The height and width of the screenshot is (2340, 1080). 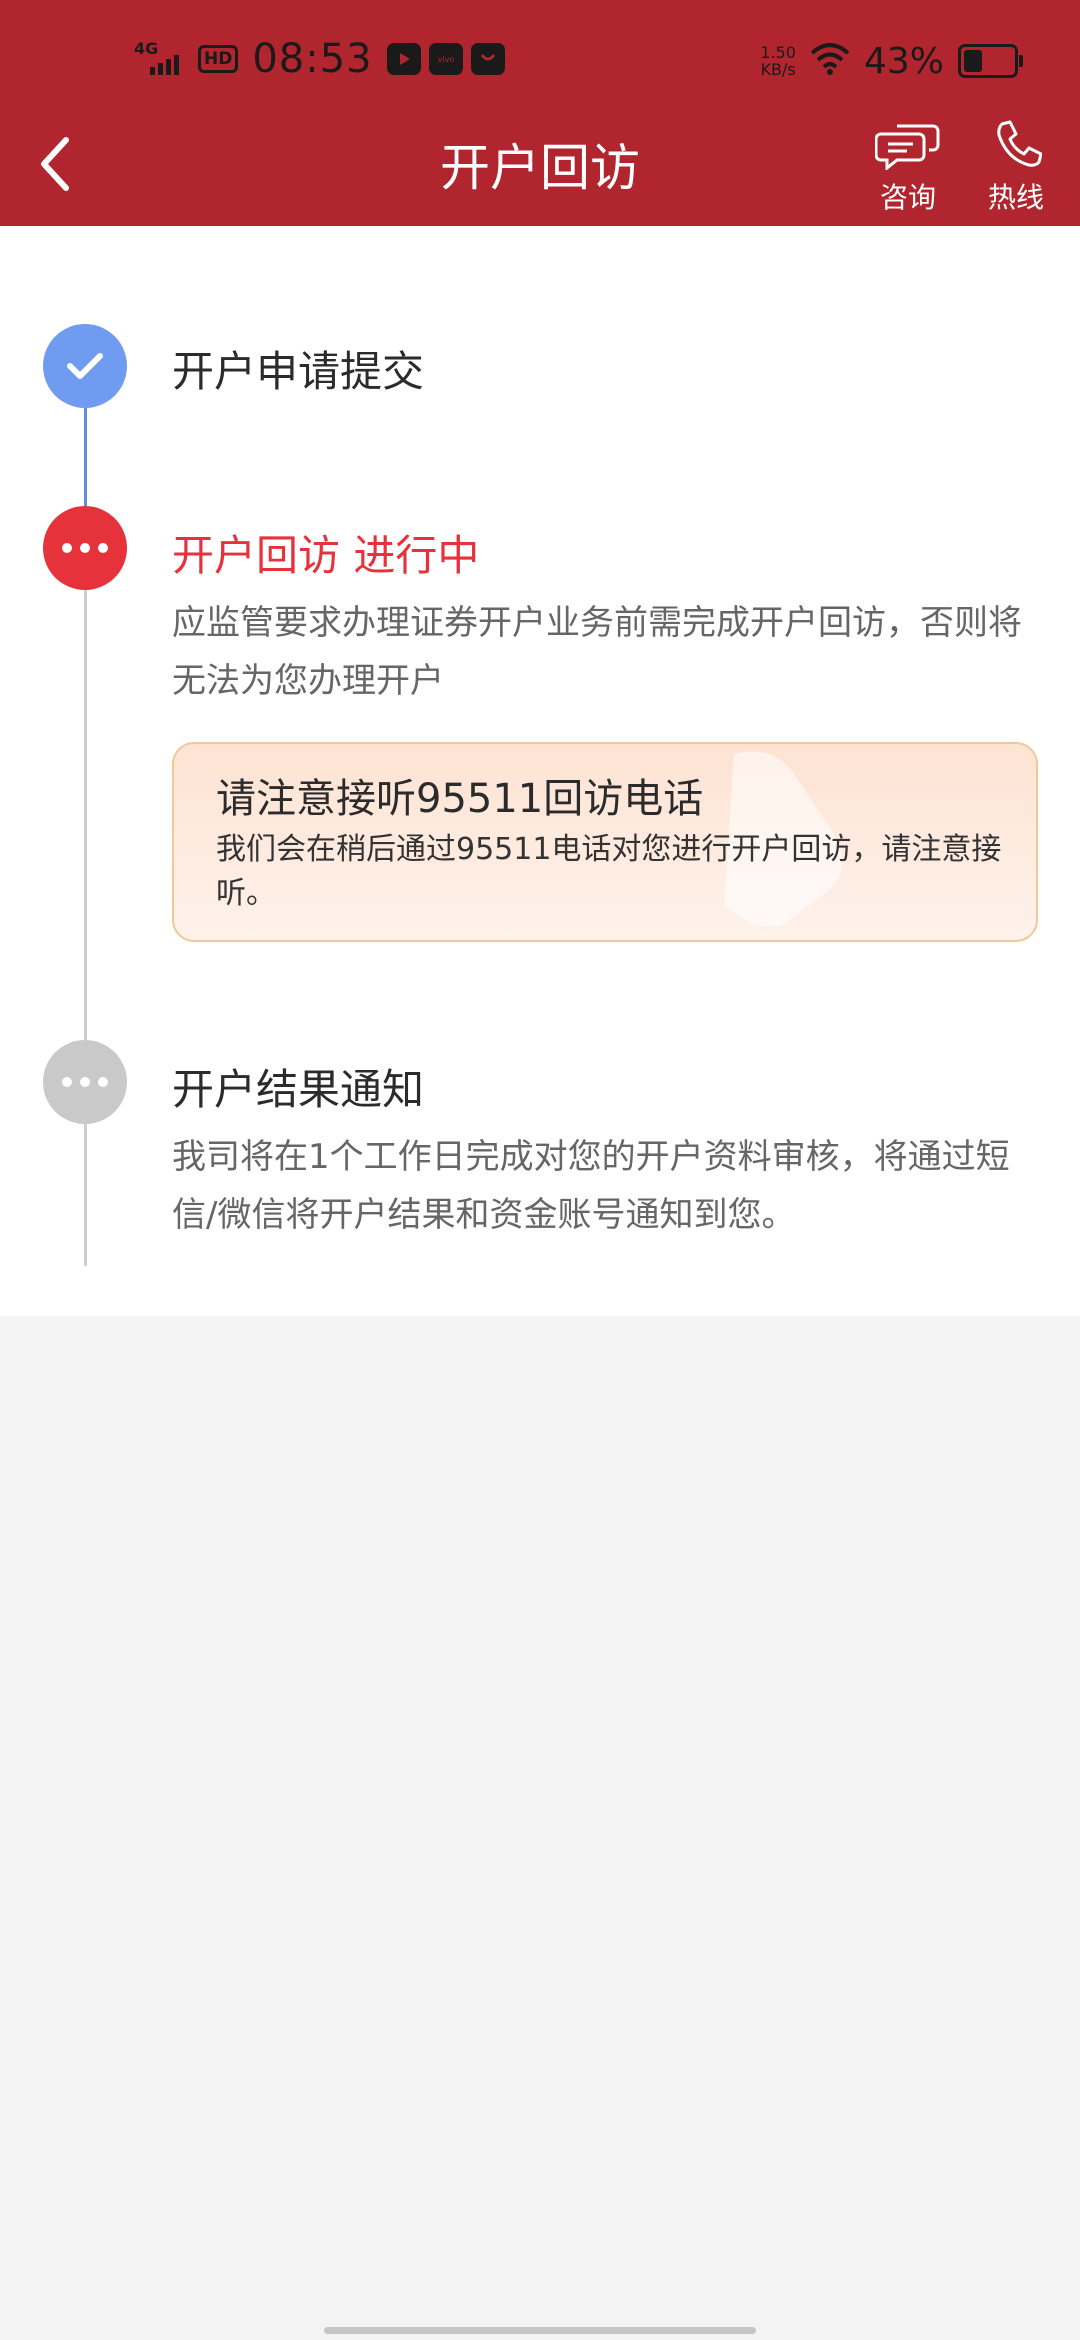 I want to click on chat-bubble-icon, so click(x=907, y=148).